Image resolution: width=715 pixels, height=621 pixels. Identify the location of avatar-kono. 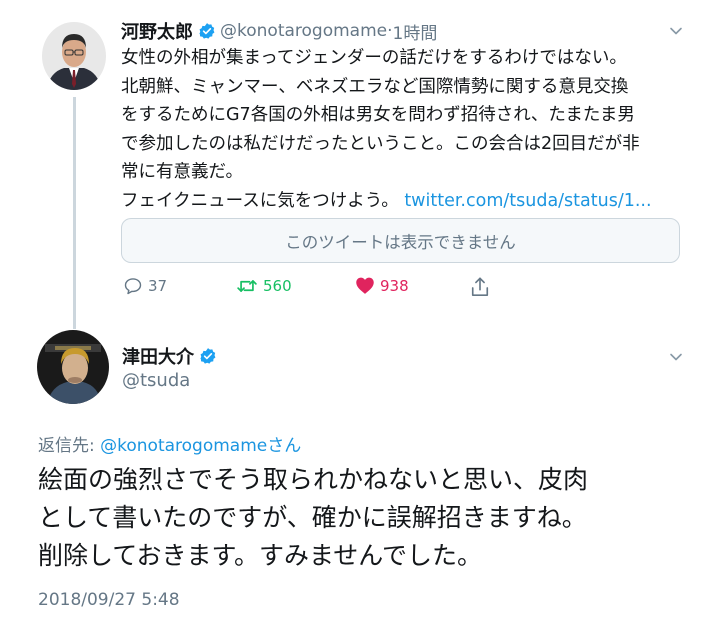
(74, 56).